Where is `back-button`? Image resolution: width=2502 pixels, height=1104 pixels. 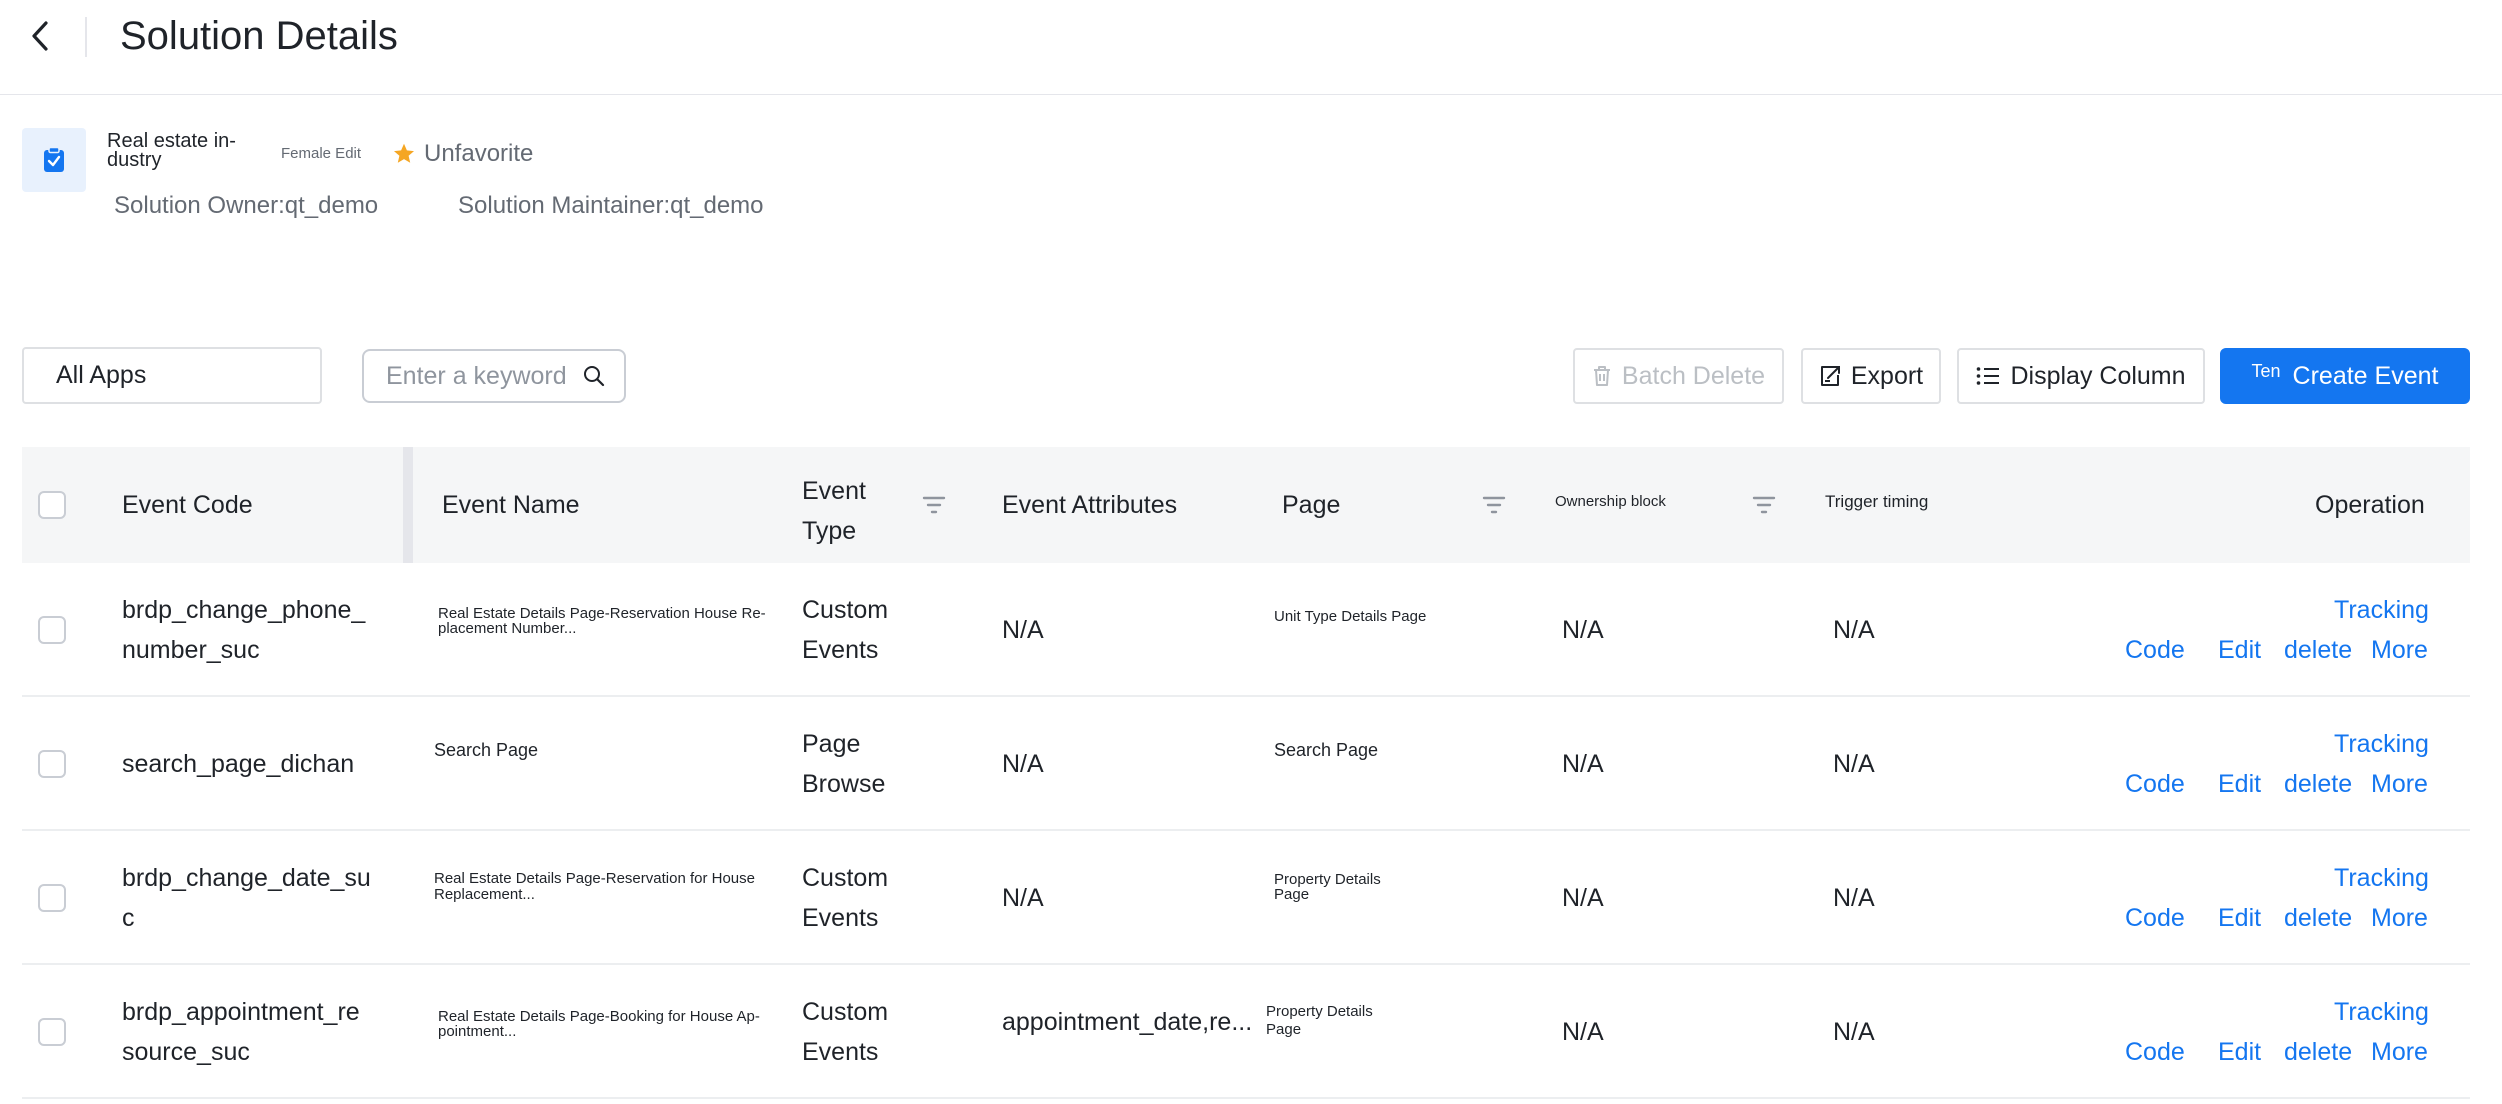
back-button is located at coordinates (40, 36).